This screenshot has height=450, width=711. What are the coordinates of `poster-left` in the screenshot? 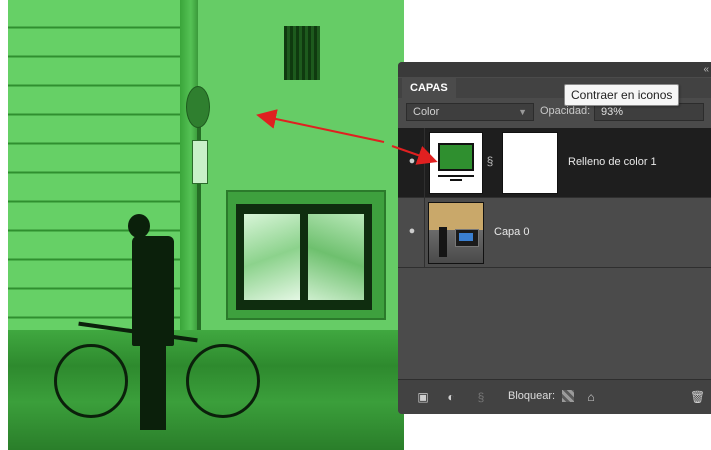 It's located at (272, 257).